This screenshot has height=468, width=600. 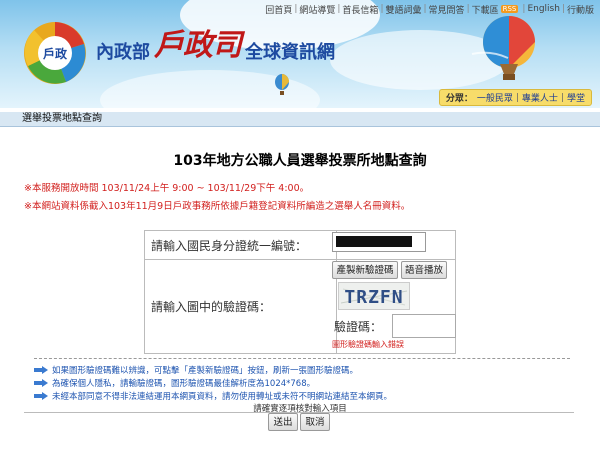 I want to click on captcha-text: TRZFN, so click(x=373, y=297).